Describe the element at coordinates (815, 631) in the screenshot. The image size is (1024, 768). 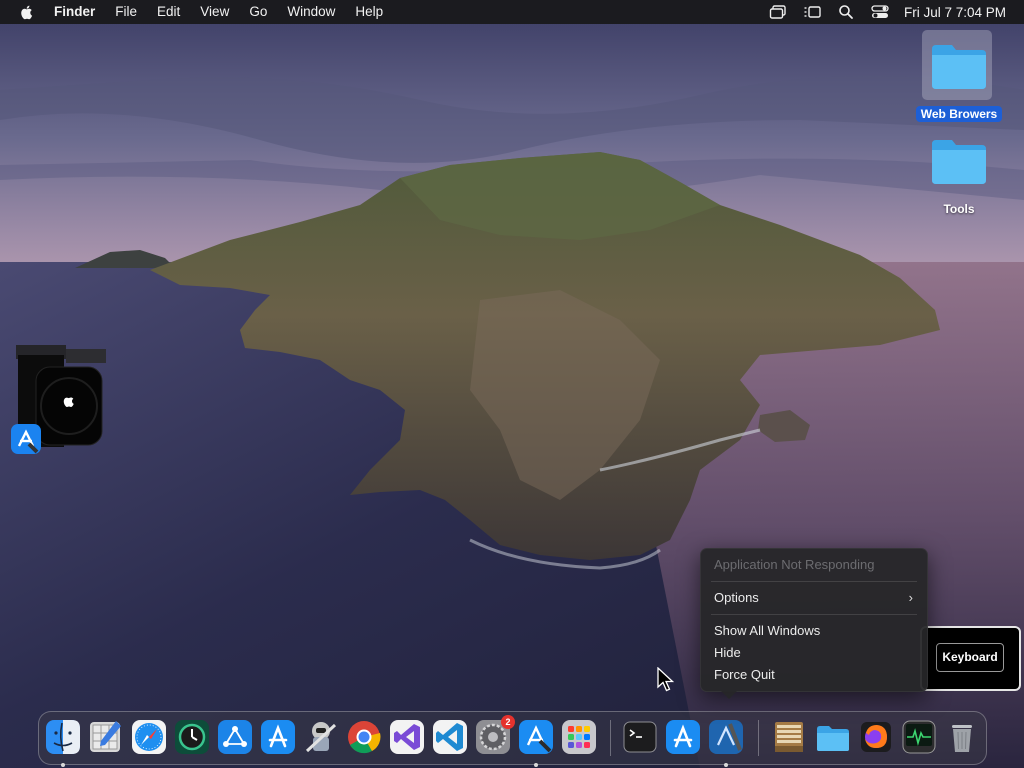
I see `menu-item-show-all-windows: Show All Windows` at that location.